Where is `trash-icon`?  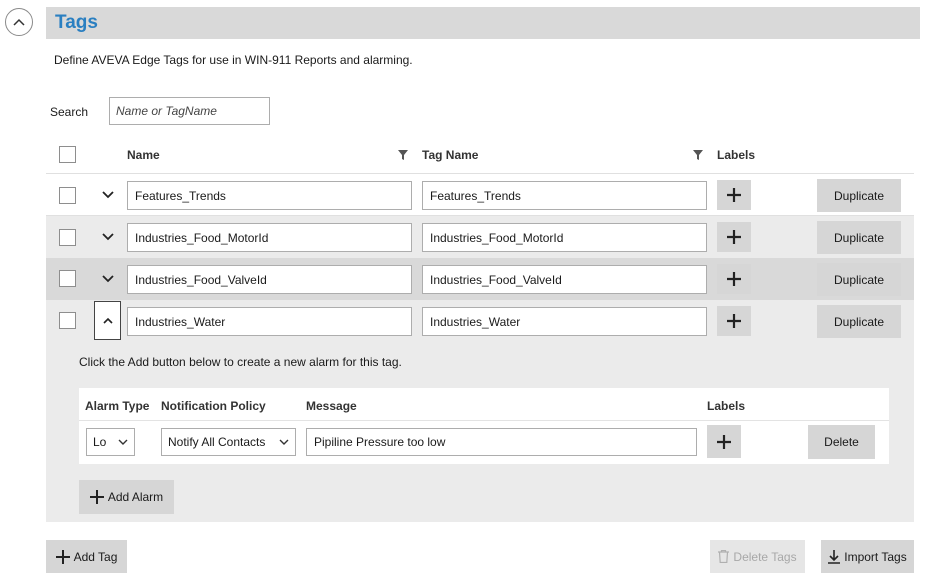
trash-icon is located at coordinates (724, 556).